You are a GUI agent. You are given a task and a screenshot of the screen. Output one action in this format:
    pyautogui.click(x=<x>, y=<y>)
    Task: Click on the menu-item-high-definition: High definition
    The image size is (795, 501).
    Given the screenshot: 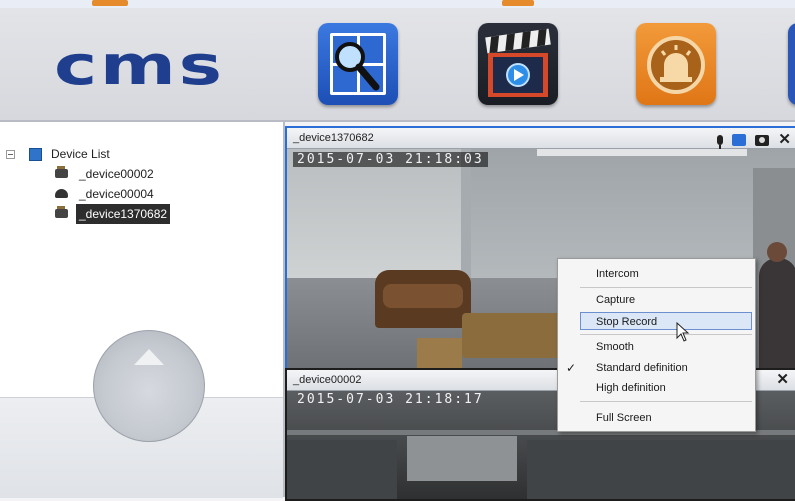 What is the action you would take?
    pyautogui.click(x=656, y=388)
    